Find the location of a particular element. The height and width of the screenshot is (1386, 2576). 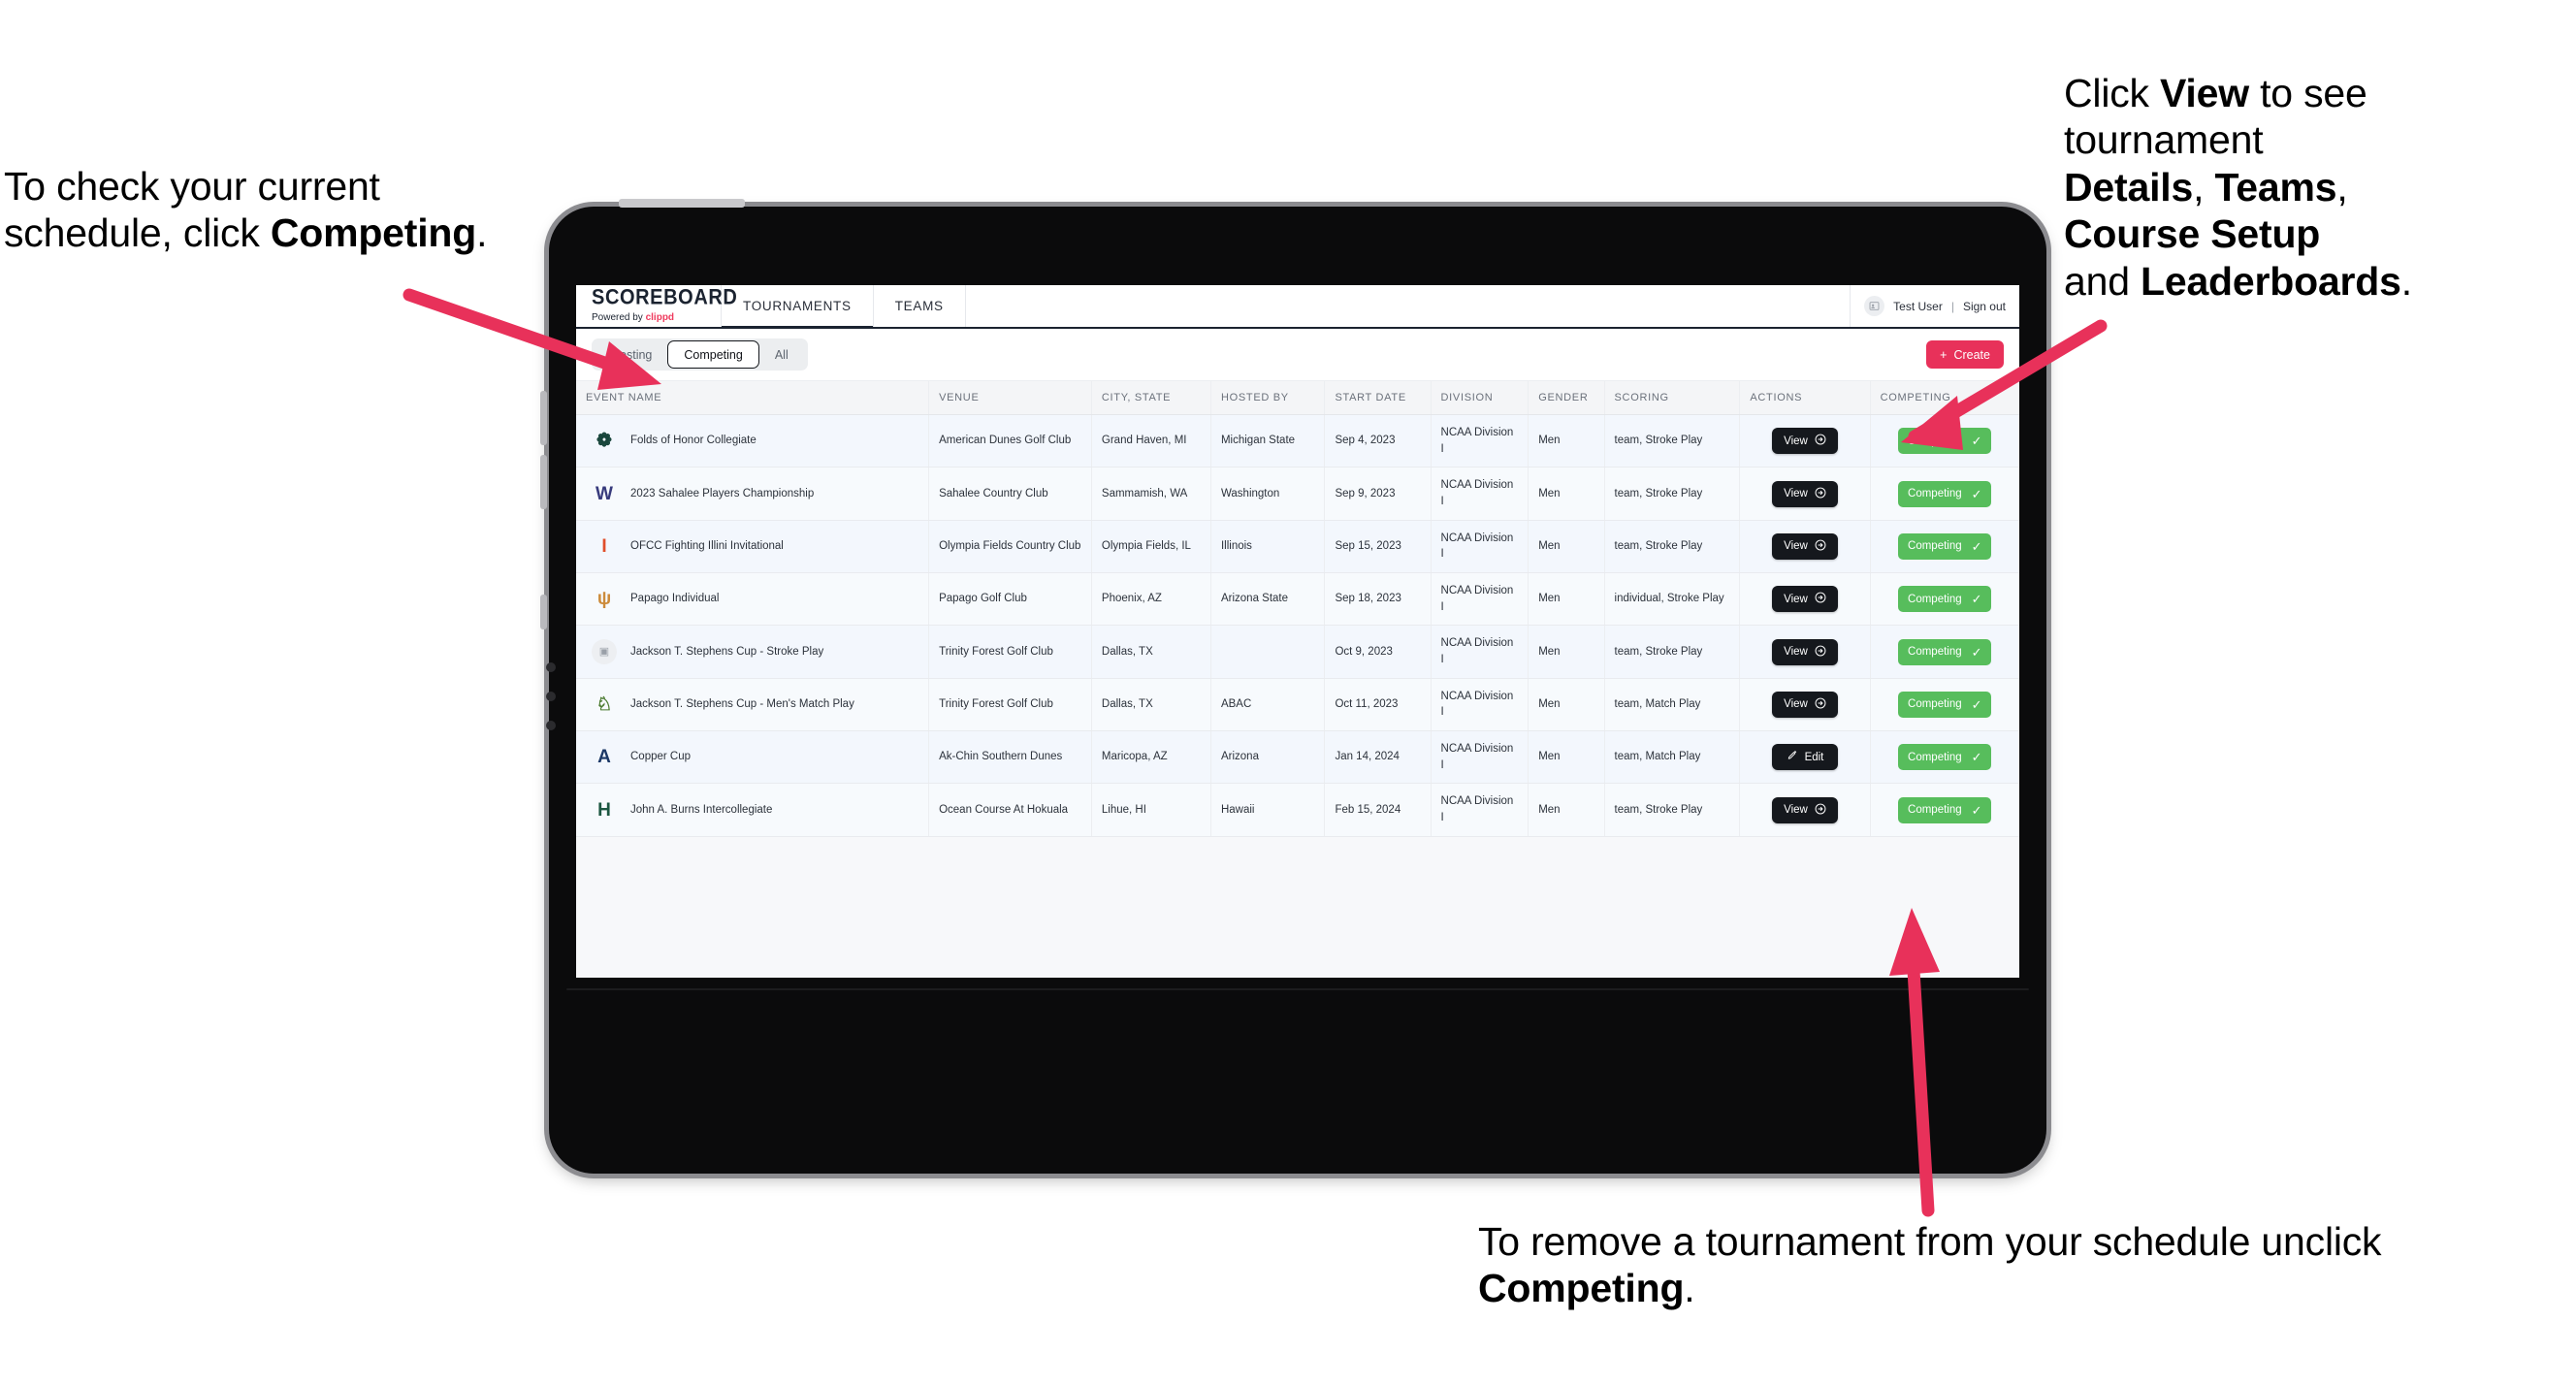

michigan-state-spartans-logo: ❁ is located at coordinates (604, 441).